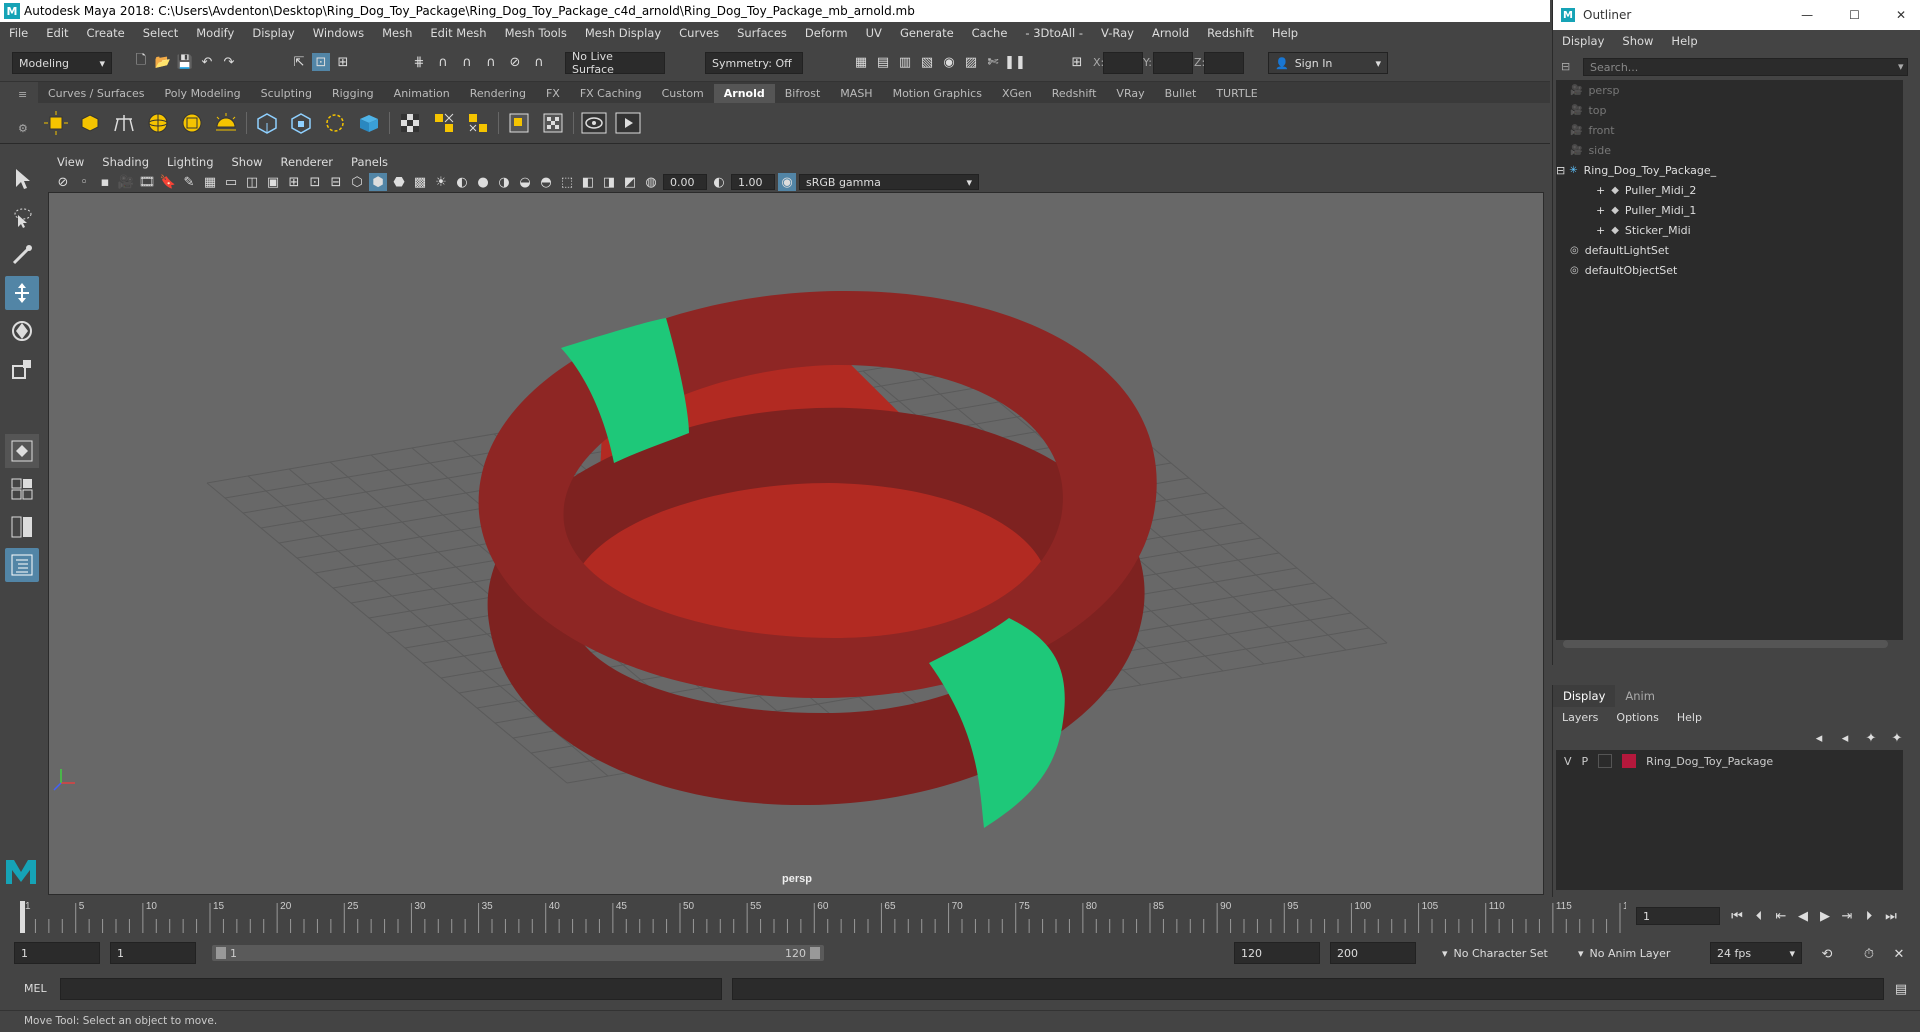 The width and height of the screenshot is (1920, 1032). I want to click on safe-title-icon: ⊟, so click(336, 182).